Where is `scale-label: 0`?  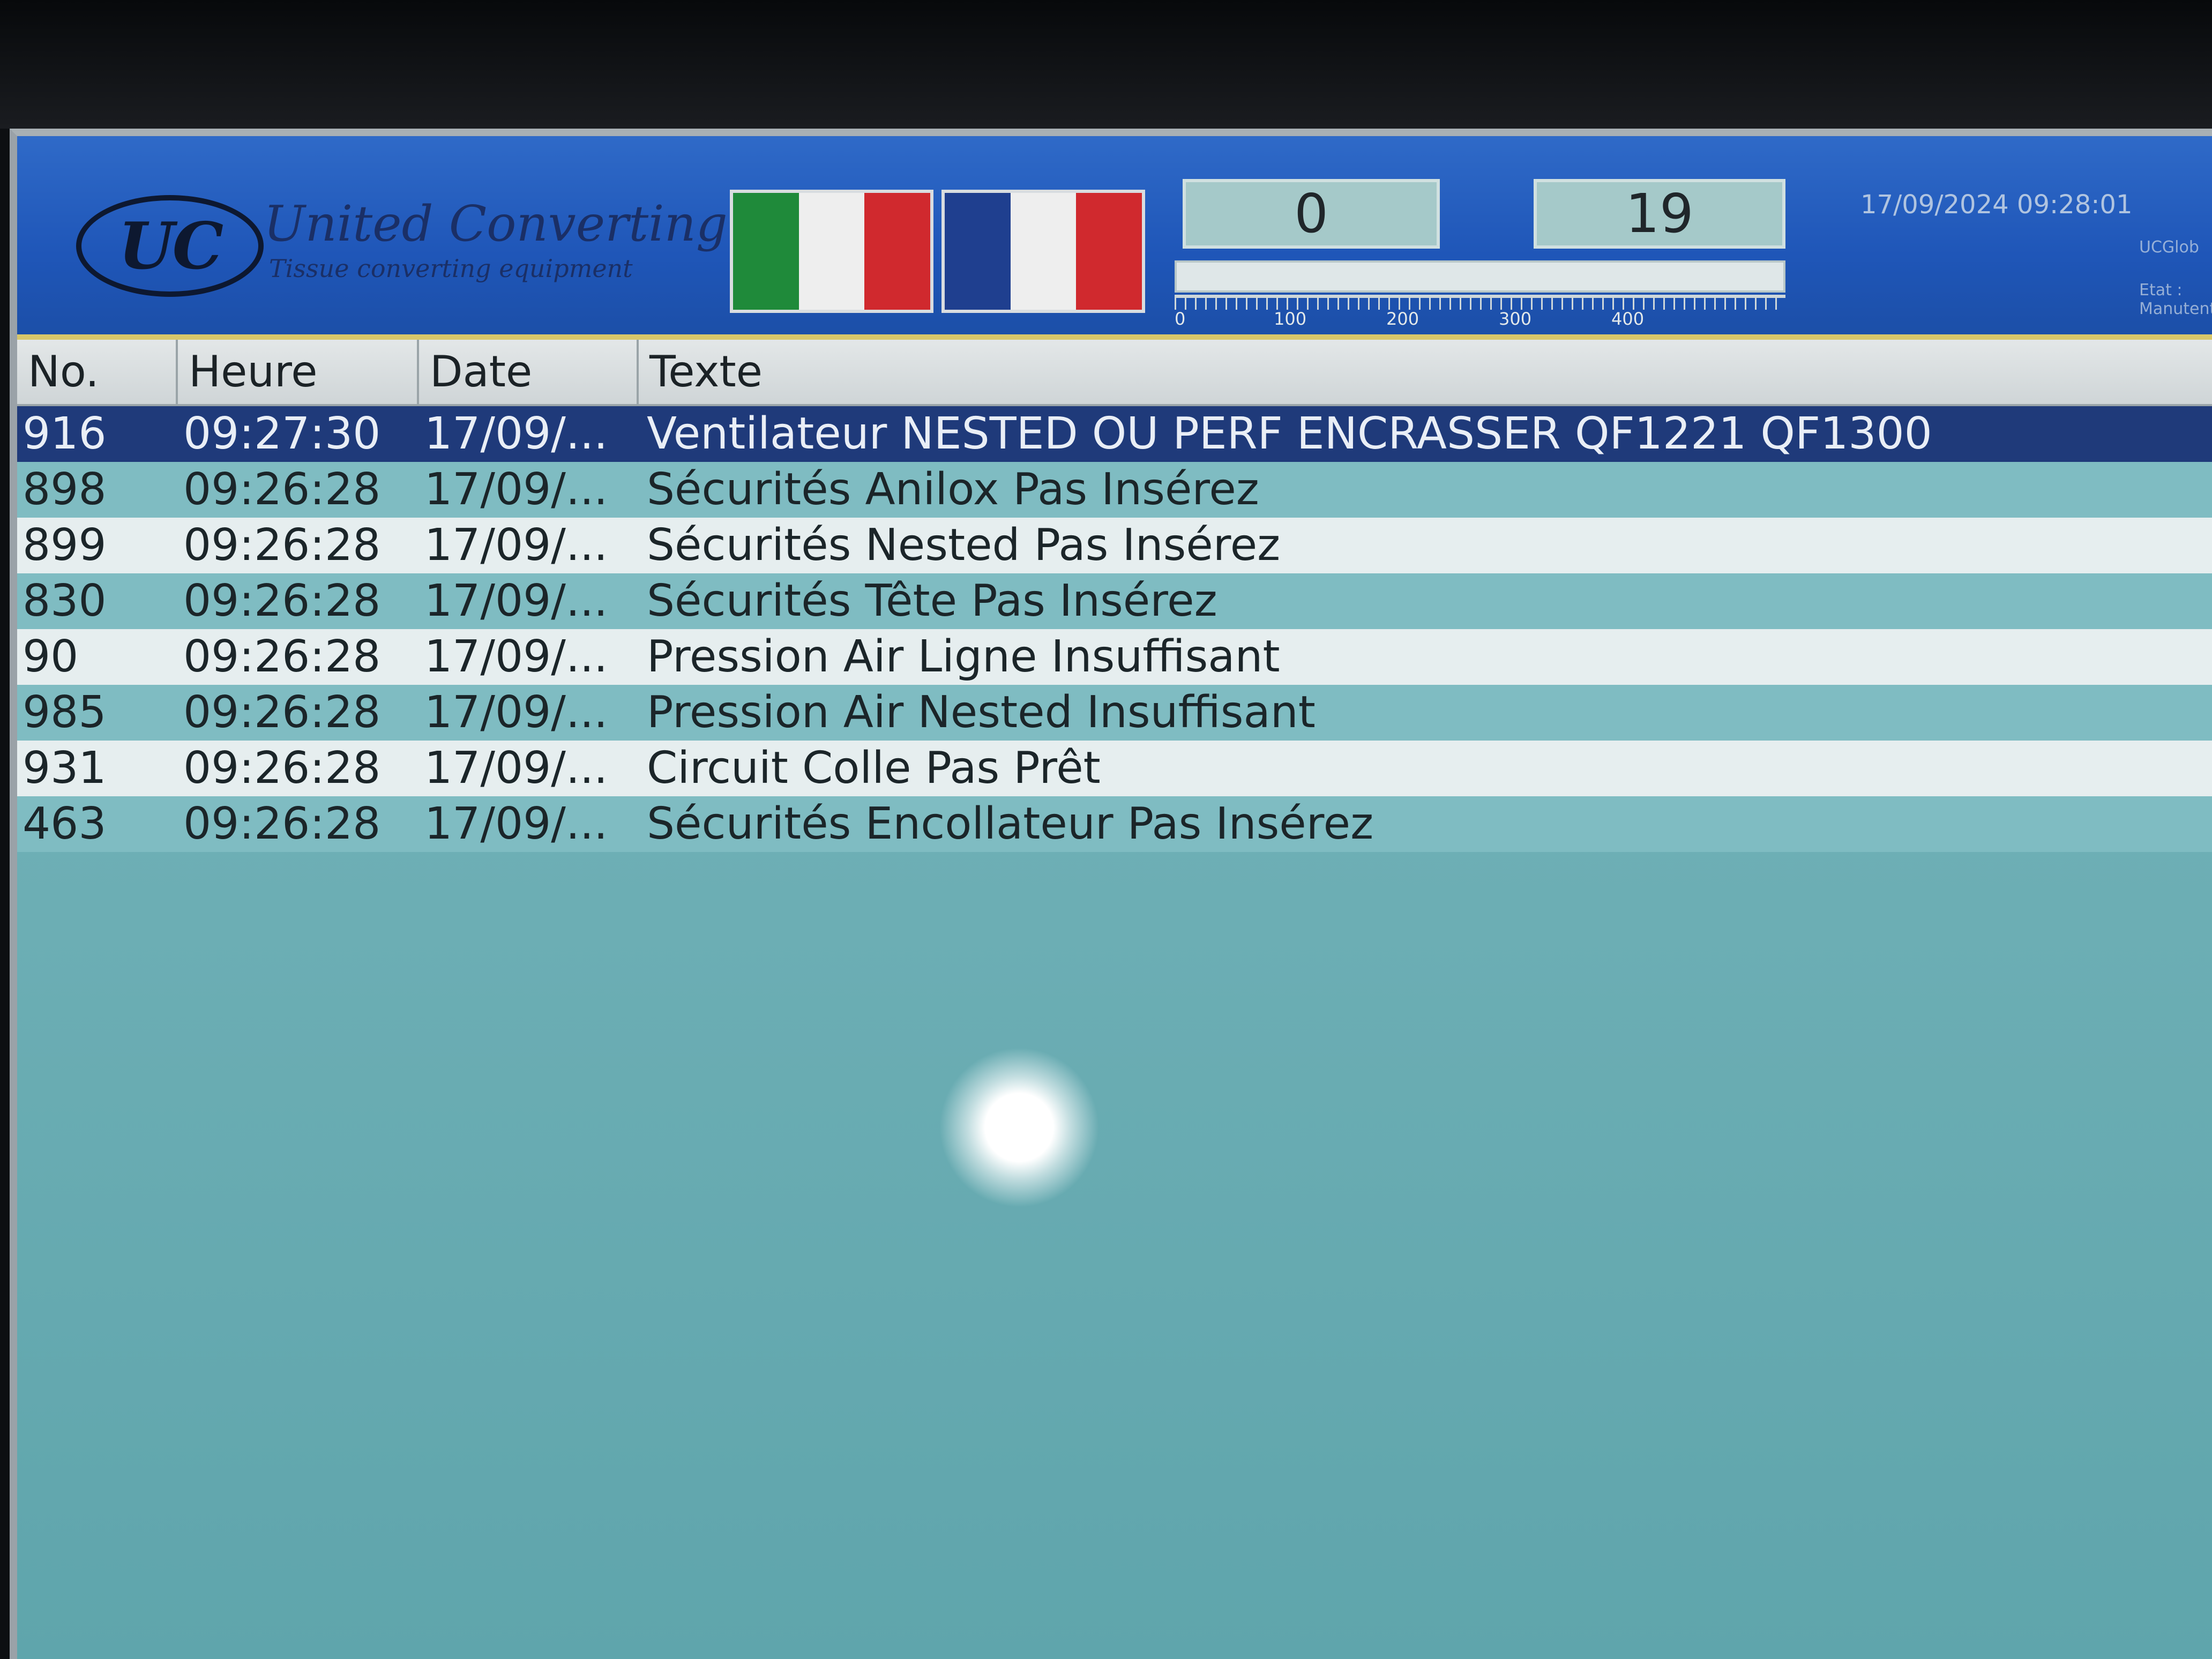 scale-label: 0 is located at coordinates (1180, 319).